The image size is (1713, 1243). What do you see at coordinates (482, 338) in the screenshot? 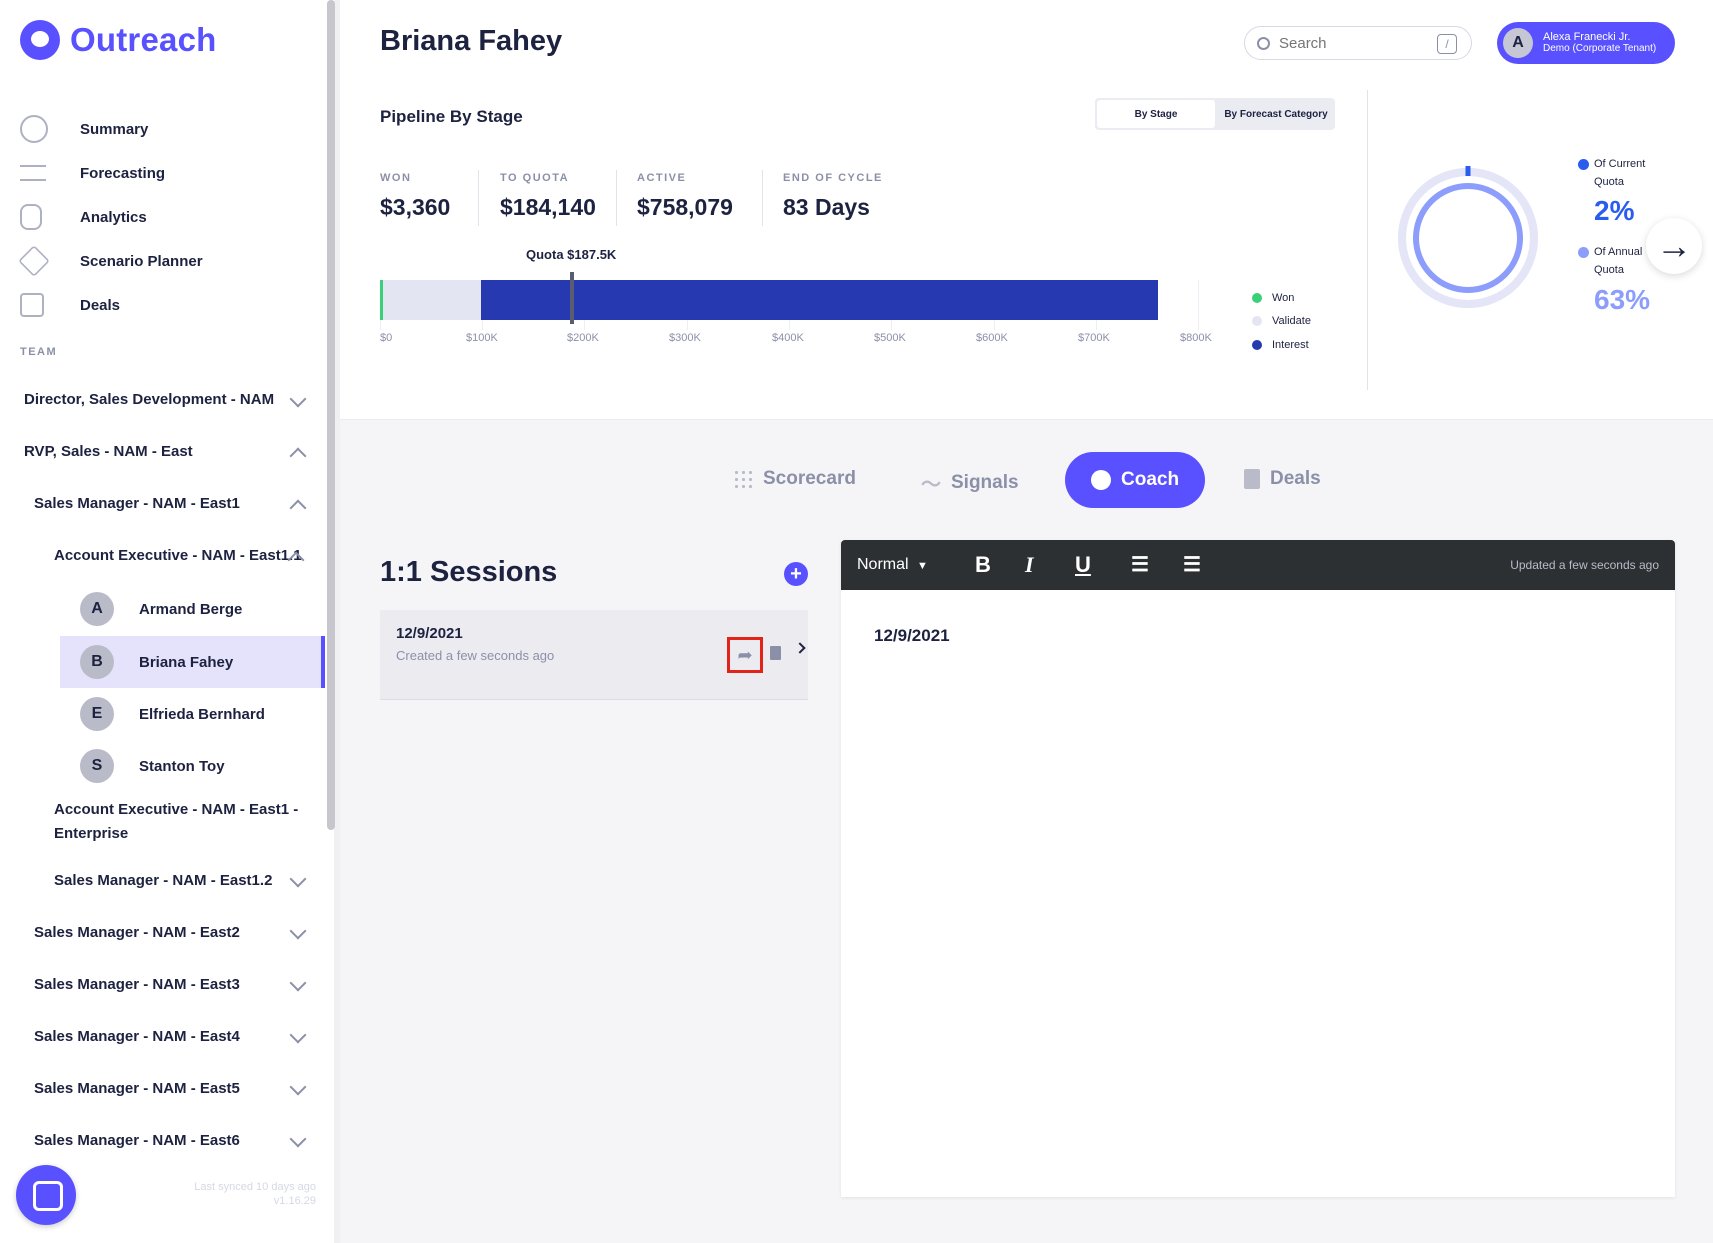
I see `axis-tick: $100K` at bounding box center [482, 338].